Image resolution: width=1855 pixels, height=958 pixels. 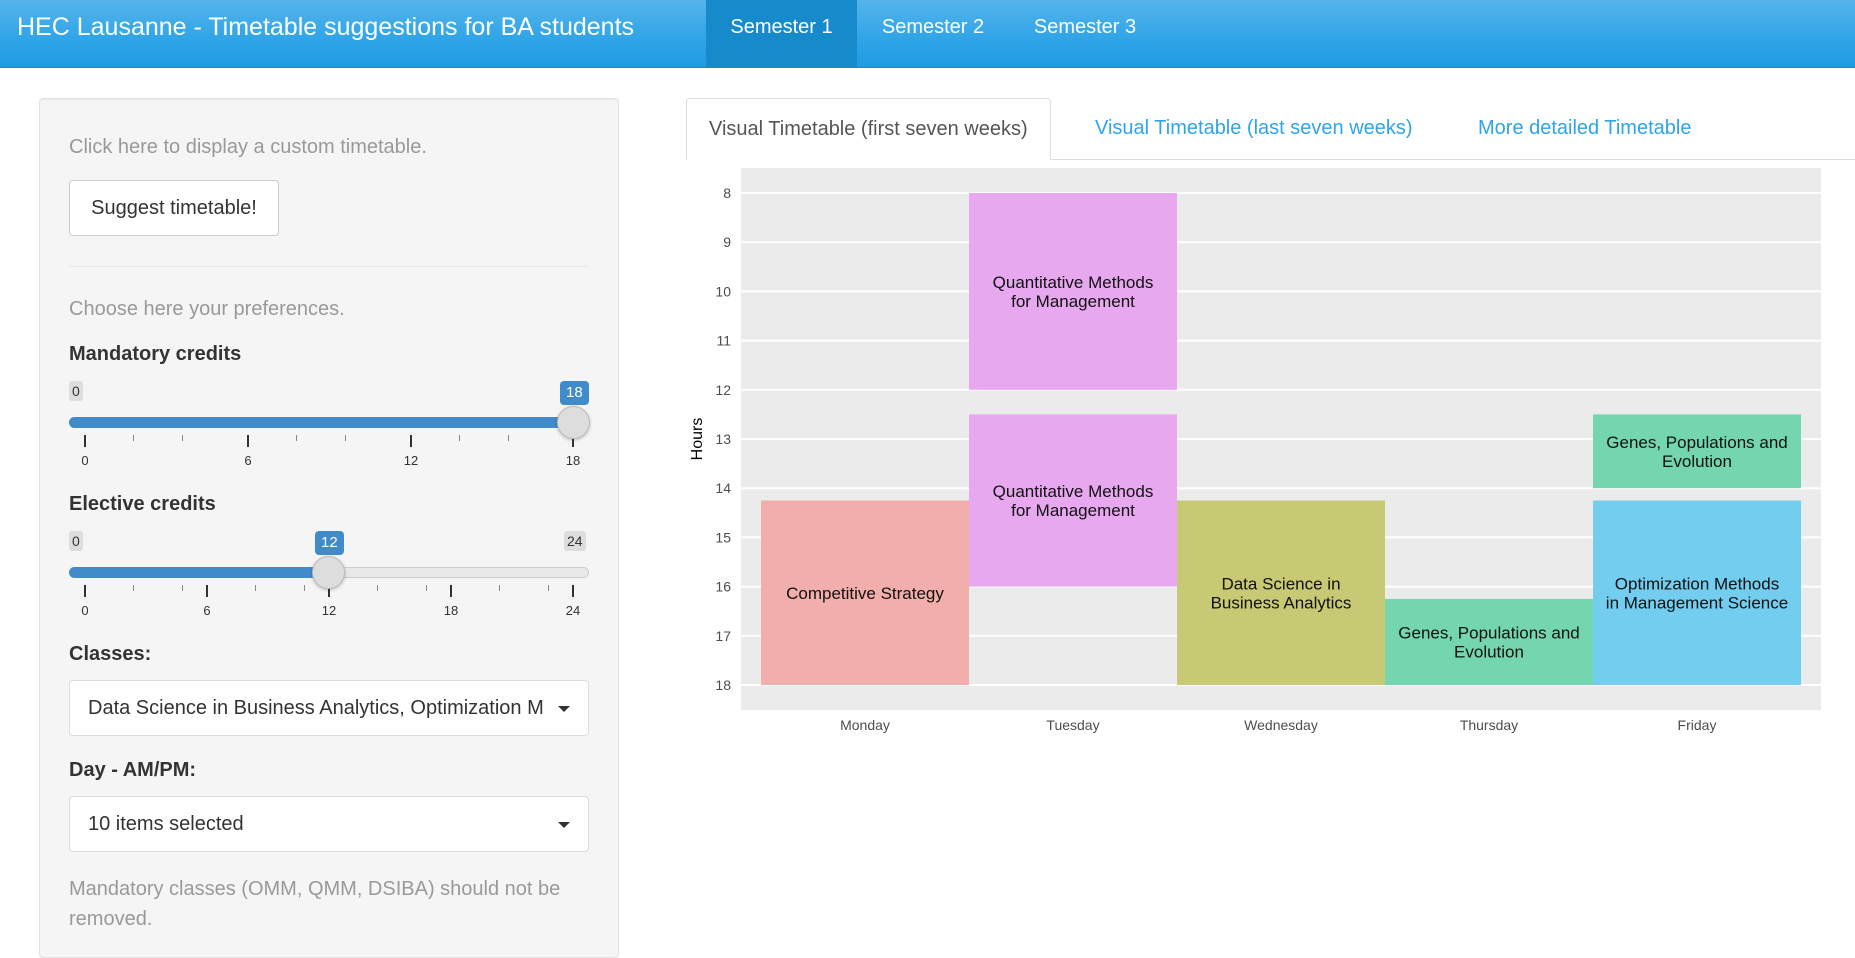 I want to click on day-ampm-select-value: 10 items selected, so click(x=166, y=824).